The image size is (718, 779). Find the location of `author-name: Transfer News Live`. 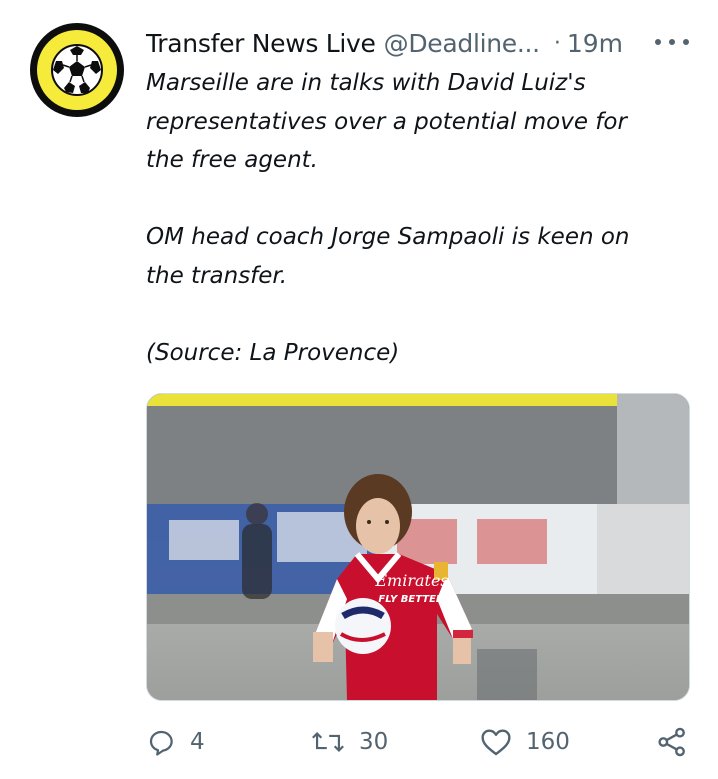

author-name: Transfer News Live is located at coordinates (261, 43).